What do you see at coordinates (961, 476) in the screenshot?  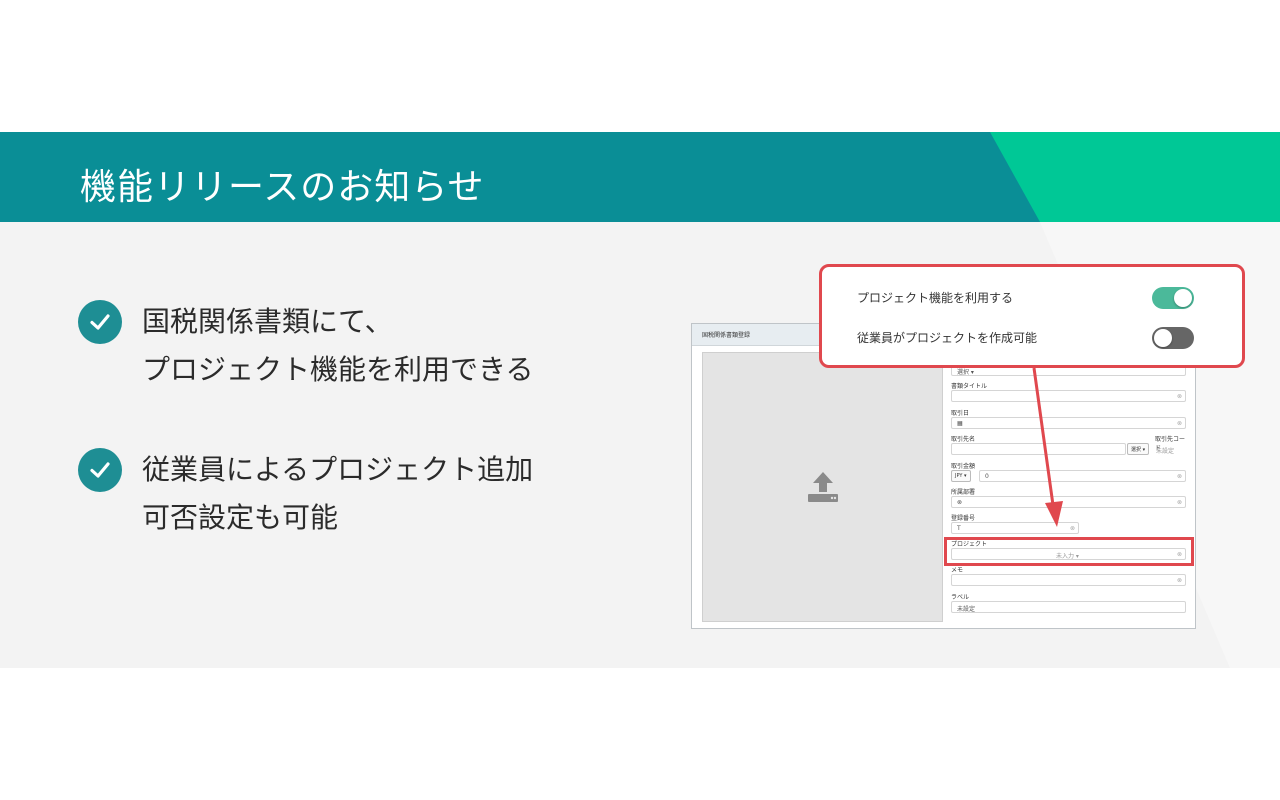 I see `currency-select: JPY ▾` at bounding box center [961, 476].